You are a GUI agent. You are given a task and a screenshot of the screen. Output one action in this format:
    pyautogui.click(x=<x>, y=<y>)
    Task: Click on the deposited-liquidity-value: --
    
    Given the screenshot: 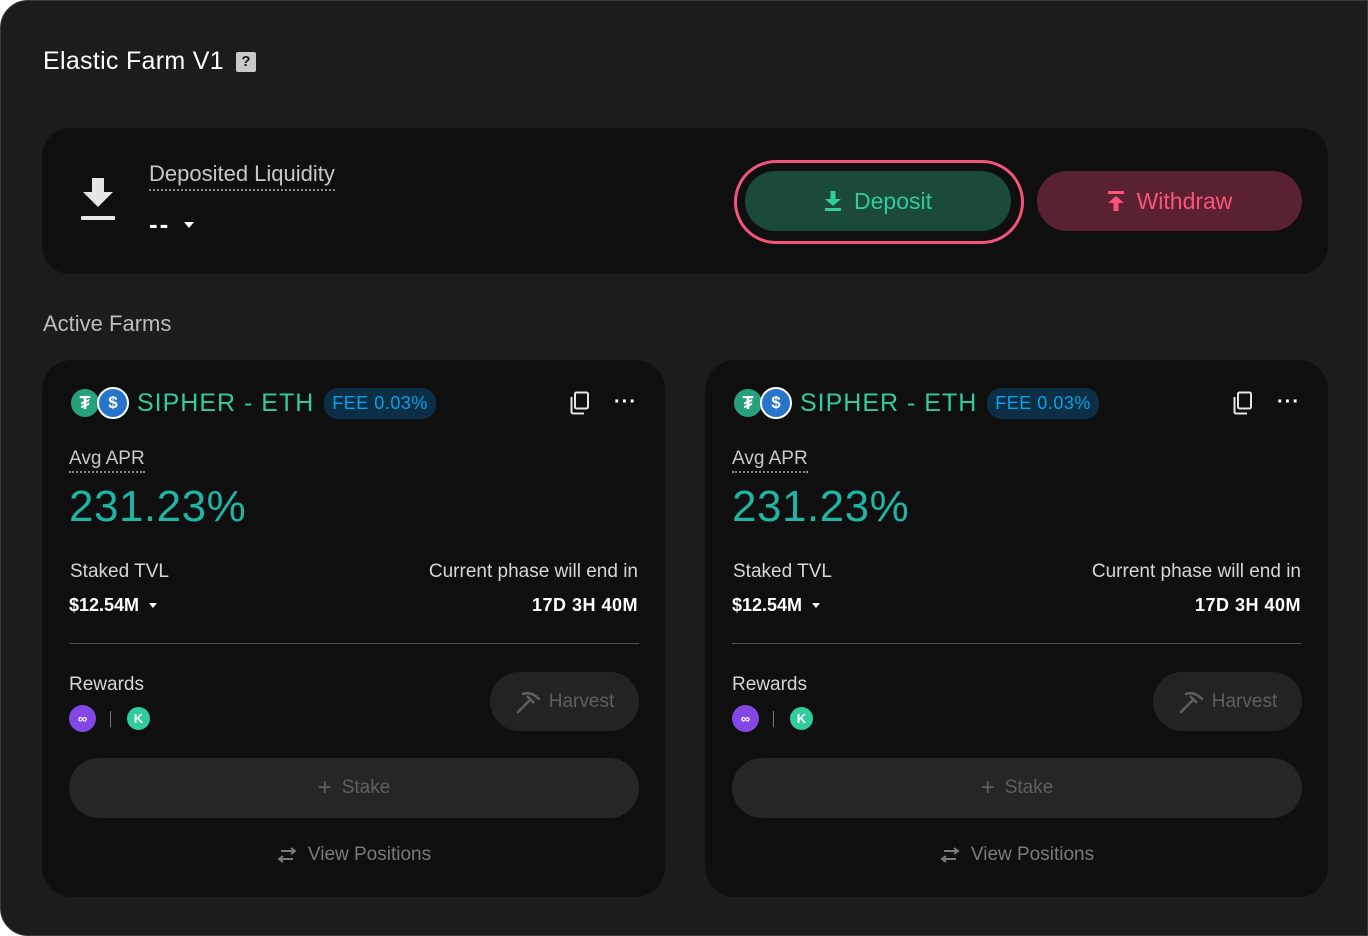 What is the action you would take?
    pyautogui.click(x=172, y=224)
    